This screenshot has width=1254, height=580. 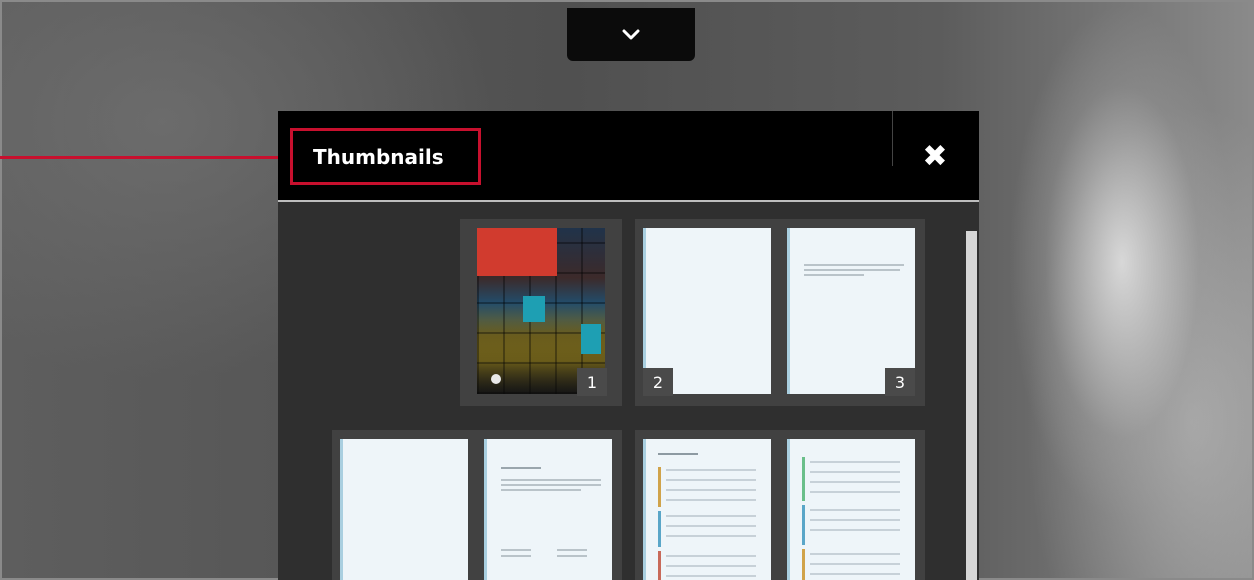 What do you see at coordinates (592, 382) in the screenshot?
I see `page-number-badge: 1` at bounding box center [592, 382].